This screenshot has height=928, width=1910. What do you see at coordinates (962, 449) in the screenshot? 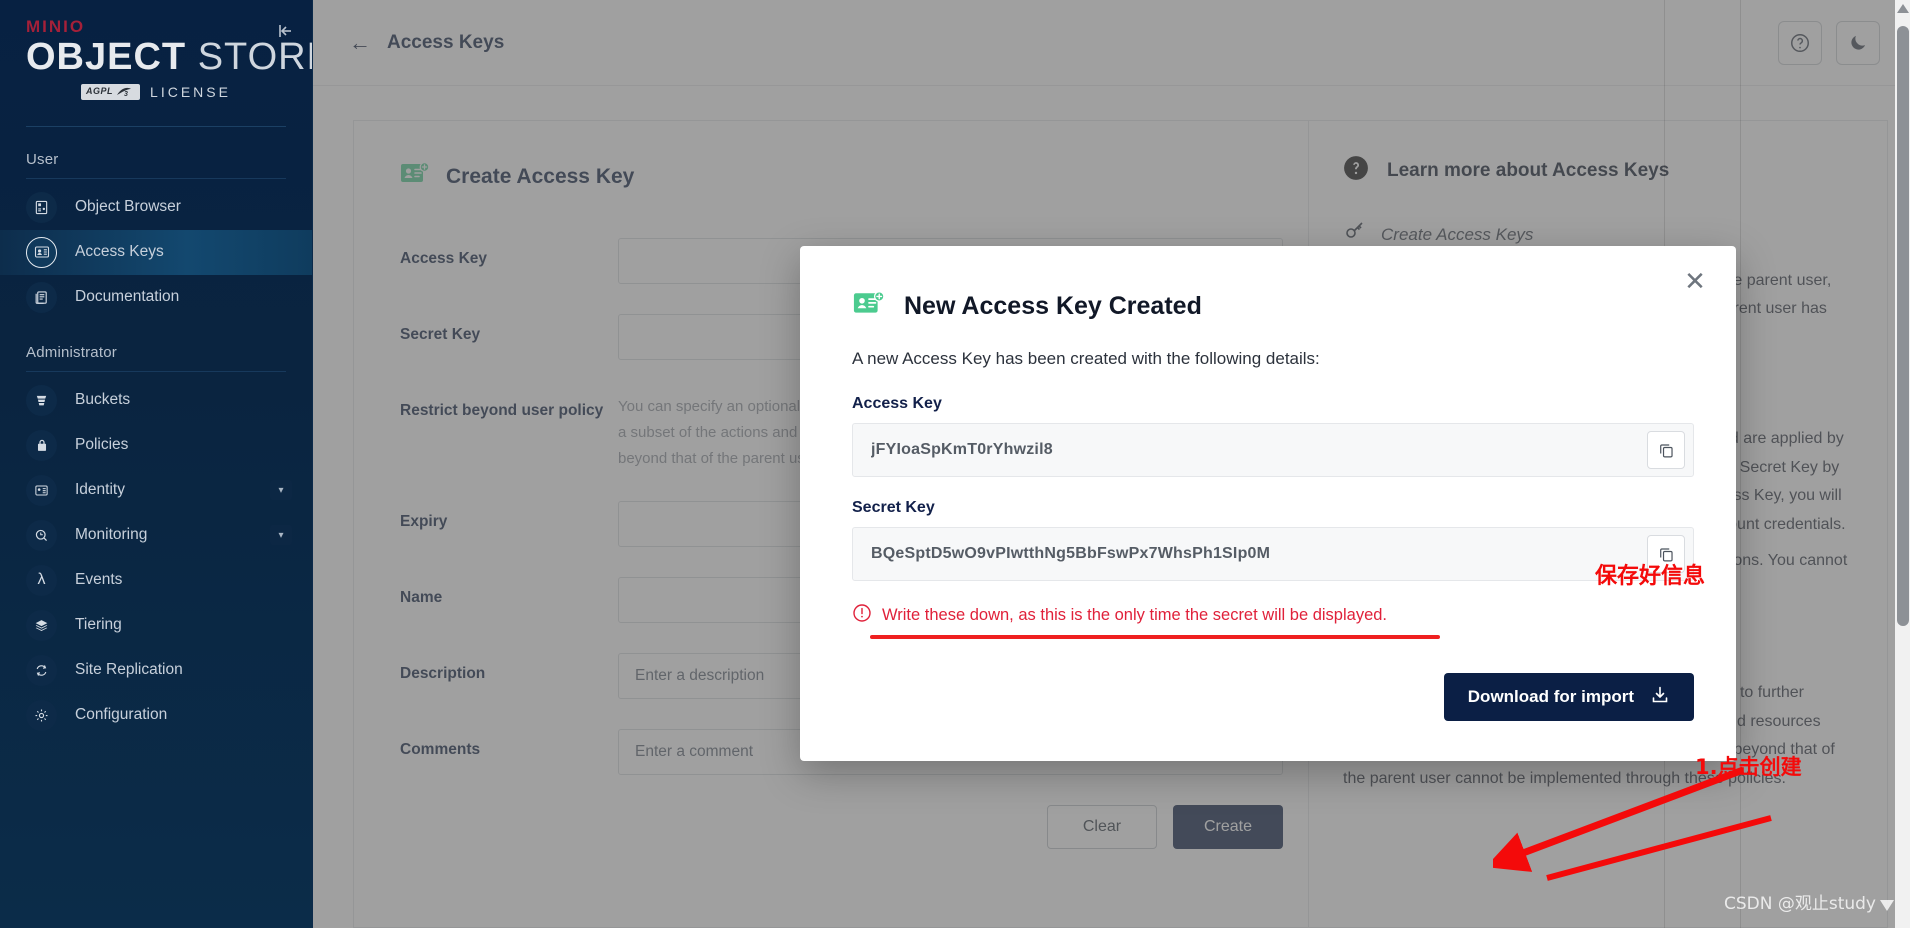
I see `access-key-value: jFYIoaSpKmT0rYhwzil8` at bounding box center [962, 449].